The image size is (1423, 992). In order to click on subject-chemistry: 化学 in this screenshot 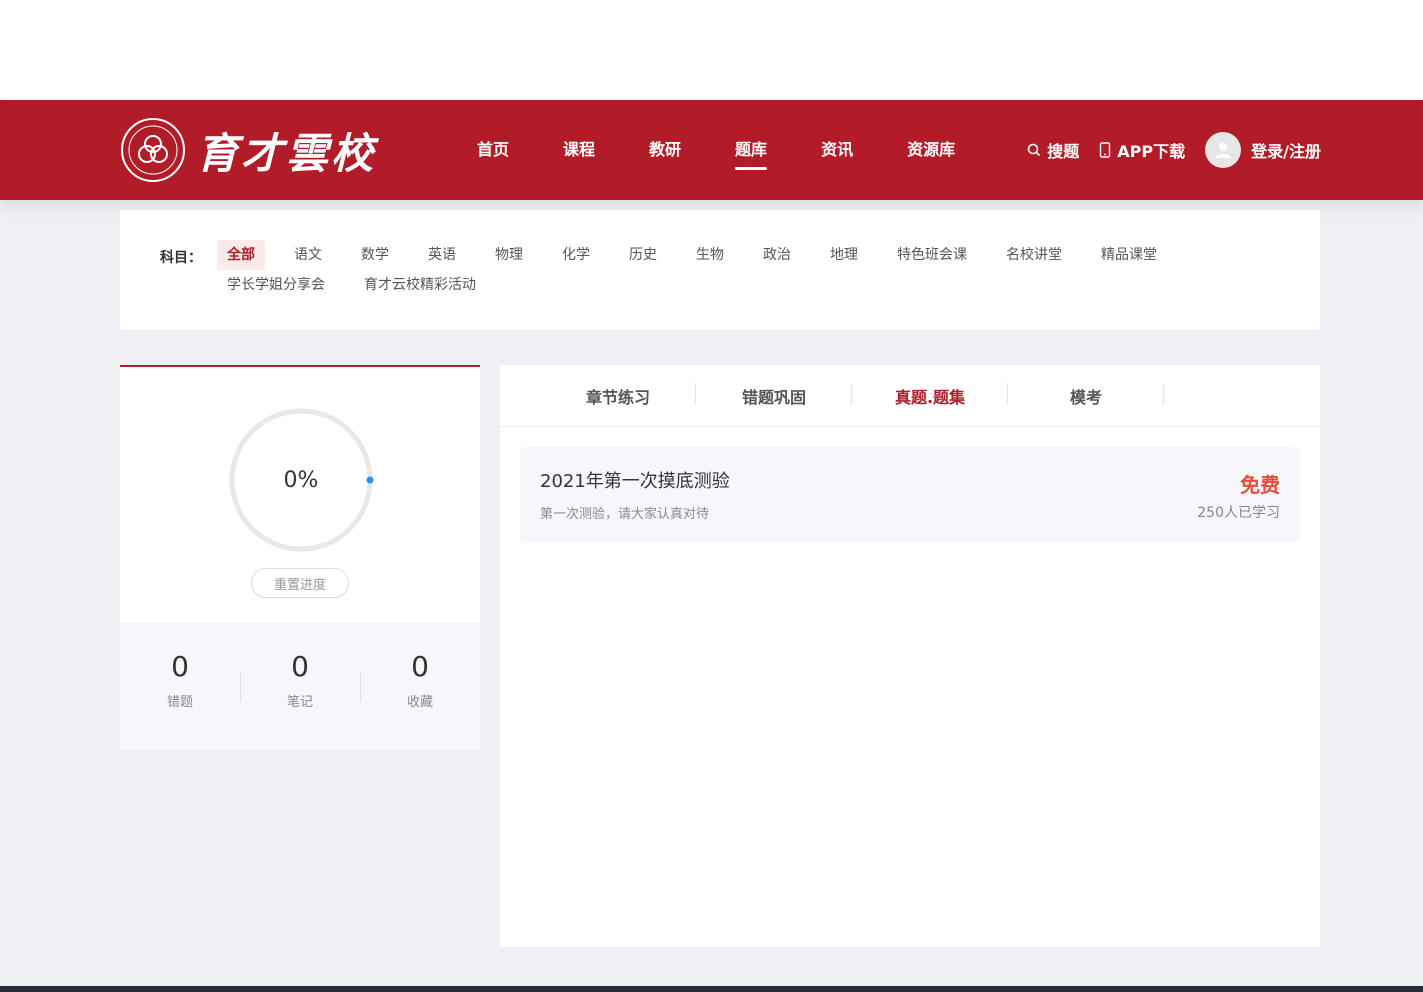, I will do `click(576, 255)`.